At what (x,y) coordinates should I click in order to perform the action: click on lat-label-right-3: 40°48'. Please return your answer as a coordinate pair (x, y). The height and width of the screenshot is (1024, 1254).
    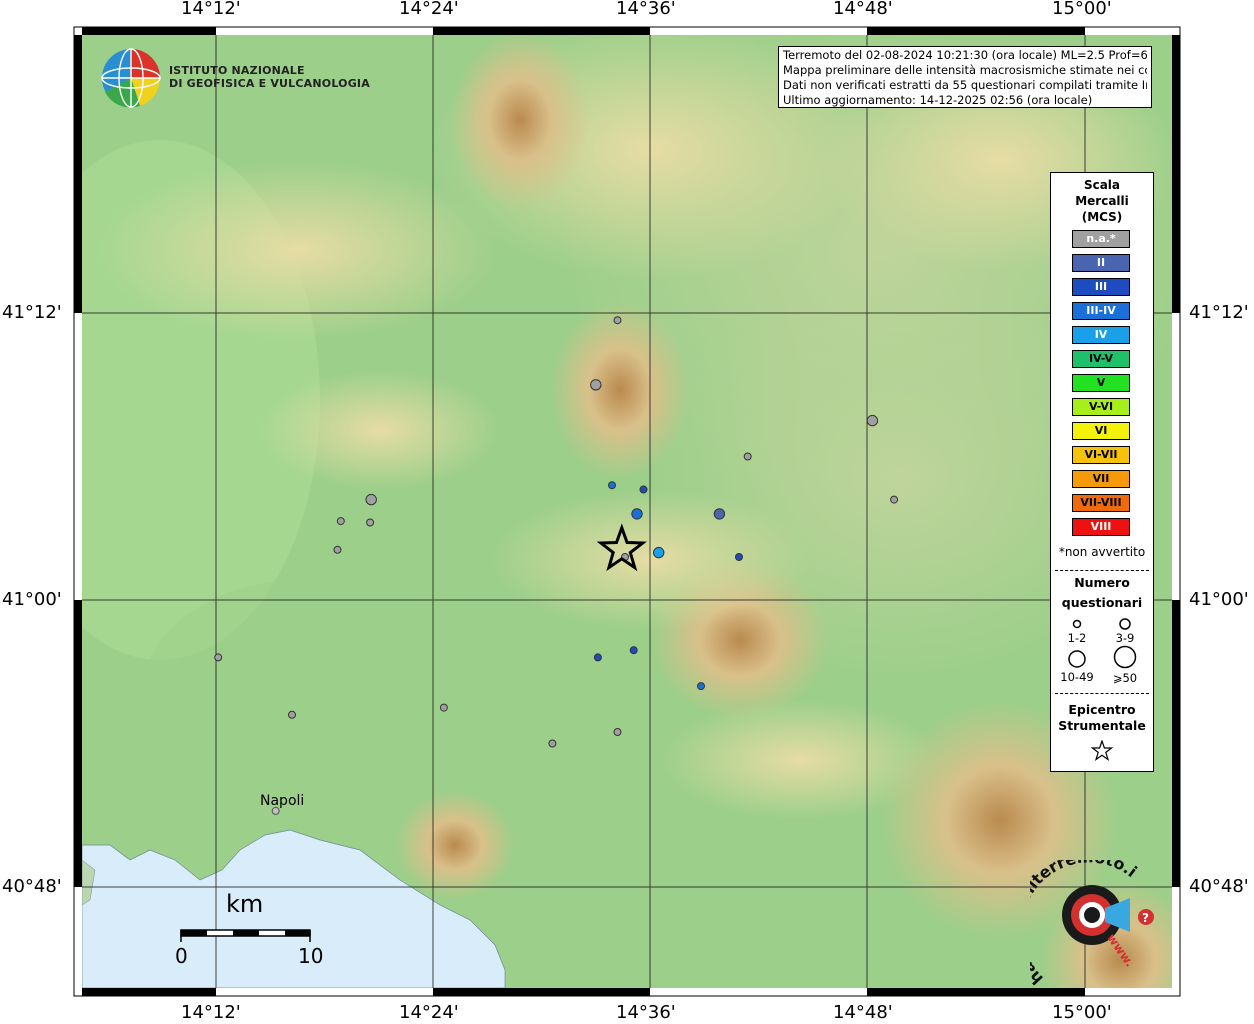
    Looking at the image, I should click on (1219, 886).